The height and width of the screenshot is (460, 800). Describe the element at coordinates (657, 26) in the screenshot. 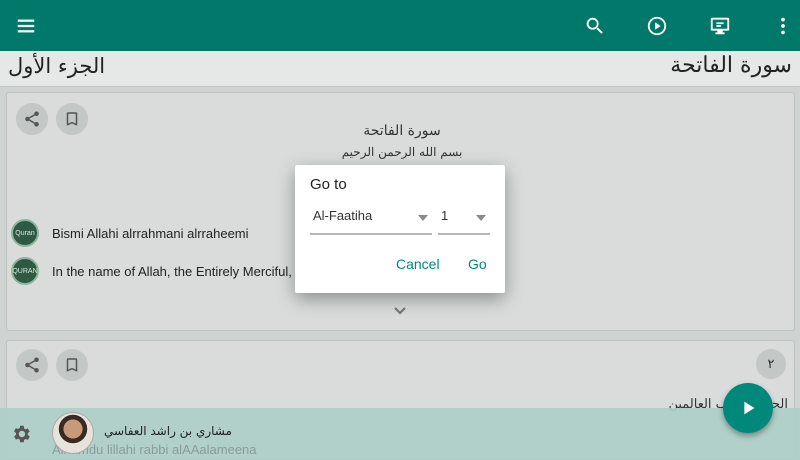

I see `play-circle-icon` at that location.